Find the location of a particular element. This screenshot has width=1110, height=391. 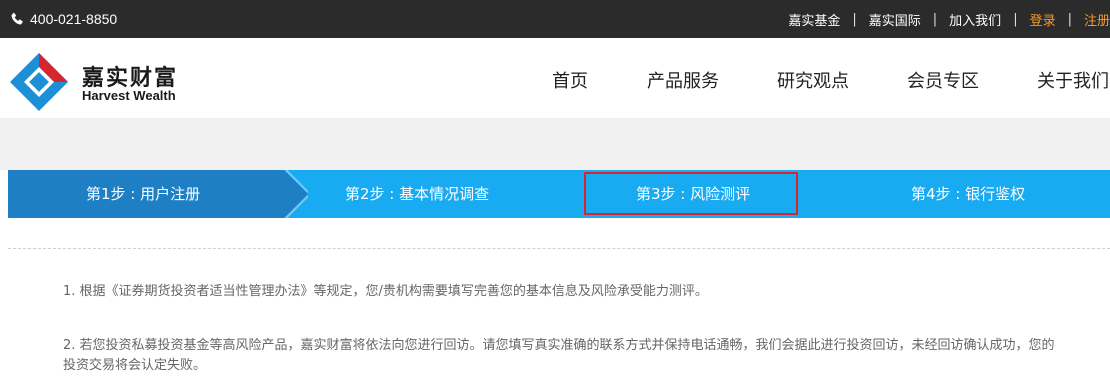

top-link-harvest-fund: 嘉实基金 is located at coordinates (814, 19).